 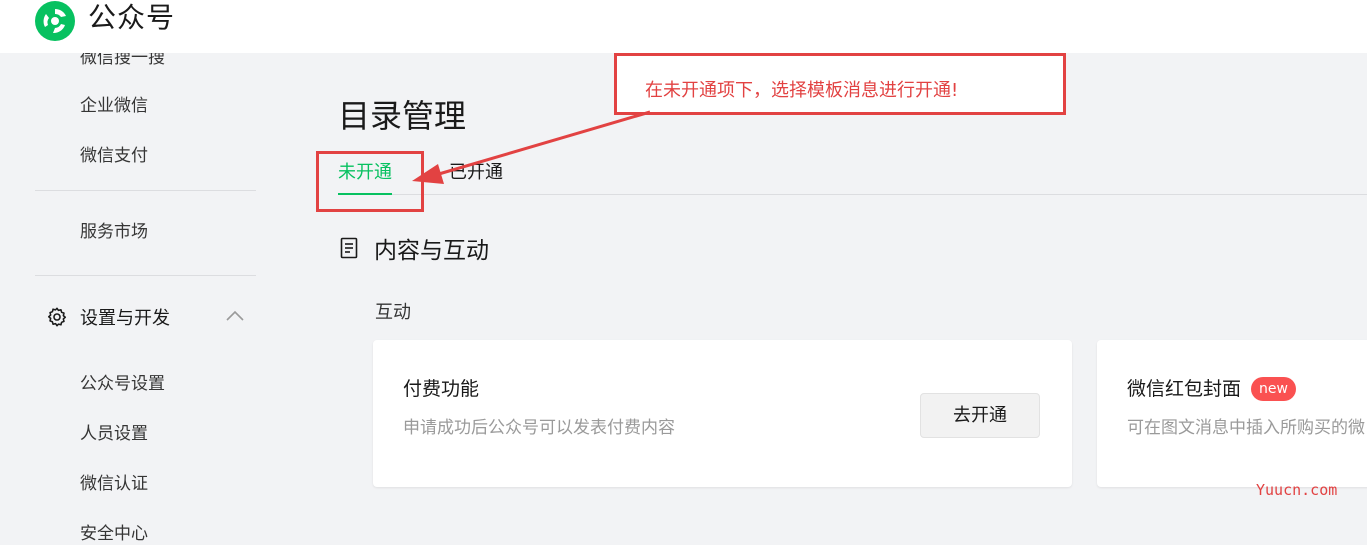 What do you see at coordinates (431, 251) in the screenshot?
I see `section-title: 内容与互动` at bounding box center [431, 251].